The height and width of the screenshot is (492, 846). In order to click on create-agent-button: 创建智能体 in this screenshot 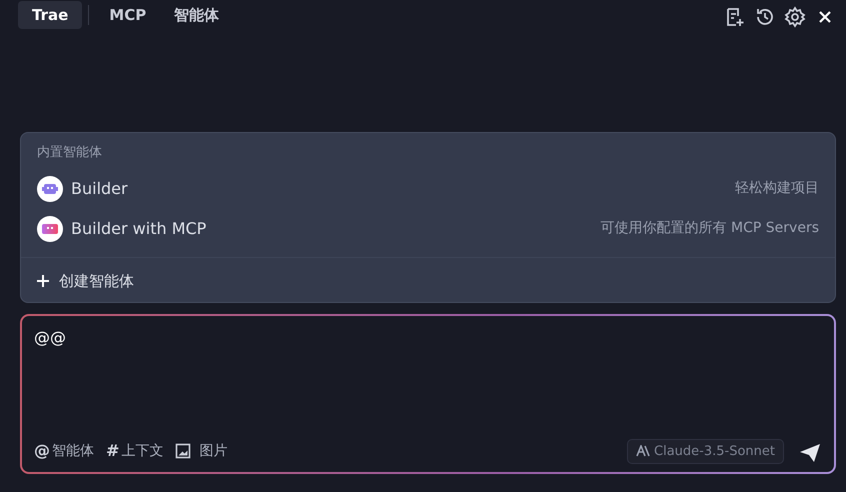, I will do `click(85, 277)`.